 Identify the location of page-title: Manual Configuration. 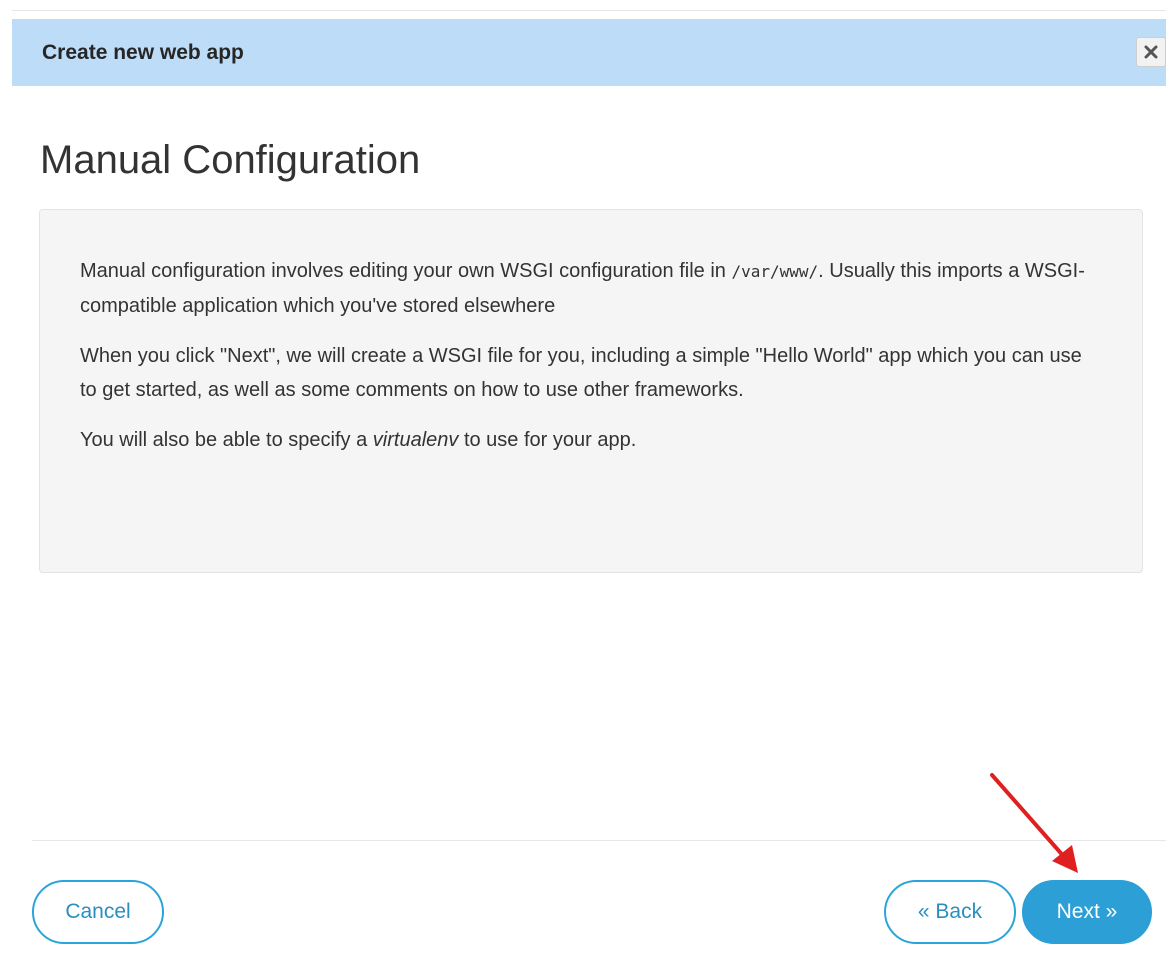
(230, 160).